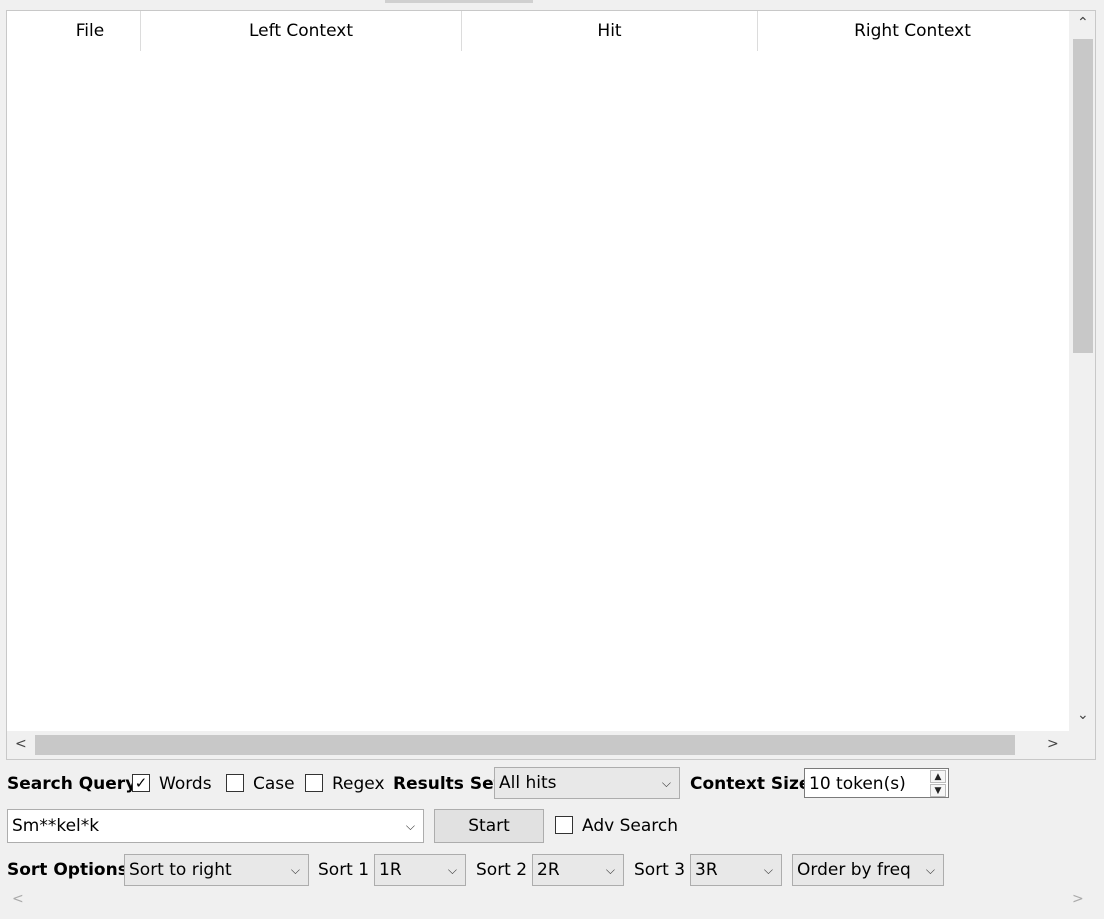 This screenshot has height=919, width=1104. What do you see at coordinates (274, 784) in the screenshot?
I see `case-label: Case` at bounding box center [274, 784].